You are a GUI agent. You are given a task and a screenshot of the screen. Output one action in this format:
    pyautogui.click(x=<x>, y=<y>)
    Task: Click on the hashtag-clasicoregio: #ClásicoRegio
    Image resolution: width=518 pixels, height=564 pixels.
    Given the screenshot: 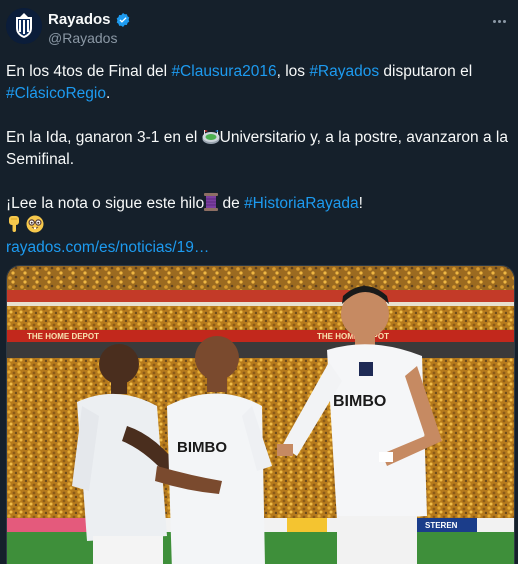 What is the action you would take?
    pyautogui.click(x=56, y=93)
    